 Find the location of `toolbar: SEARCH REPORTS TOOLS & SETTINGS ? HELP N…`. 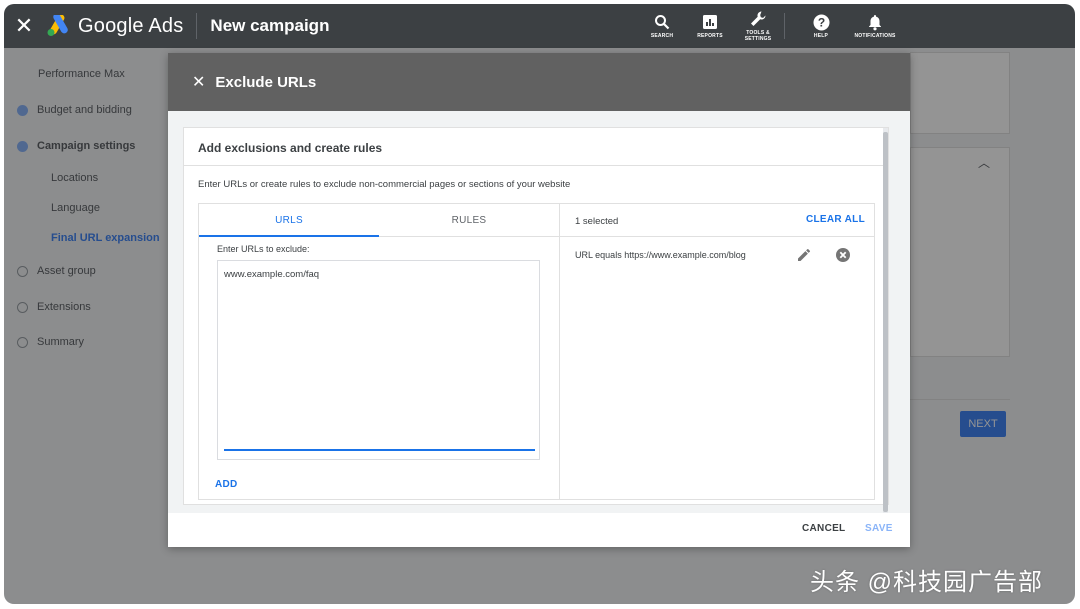

toolbar: SEARCH REPORTS TOOLS & SETTINGS ? HELP N… is located at coordinates (771, 26).